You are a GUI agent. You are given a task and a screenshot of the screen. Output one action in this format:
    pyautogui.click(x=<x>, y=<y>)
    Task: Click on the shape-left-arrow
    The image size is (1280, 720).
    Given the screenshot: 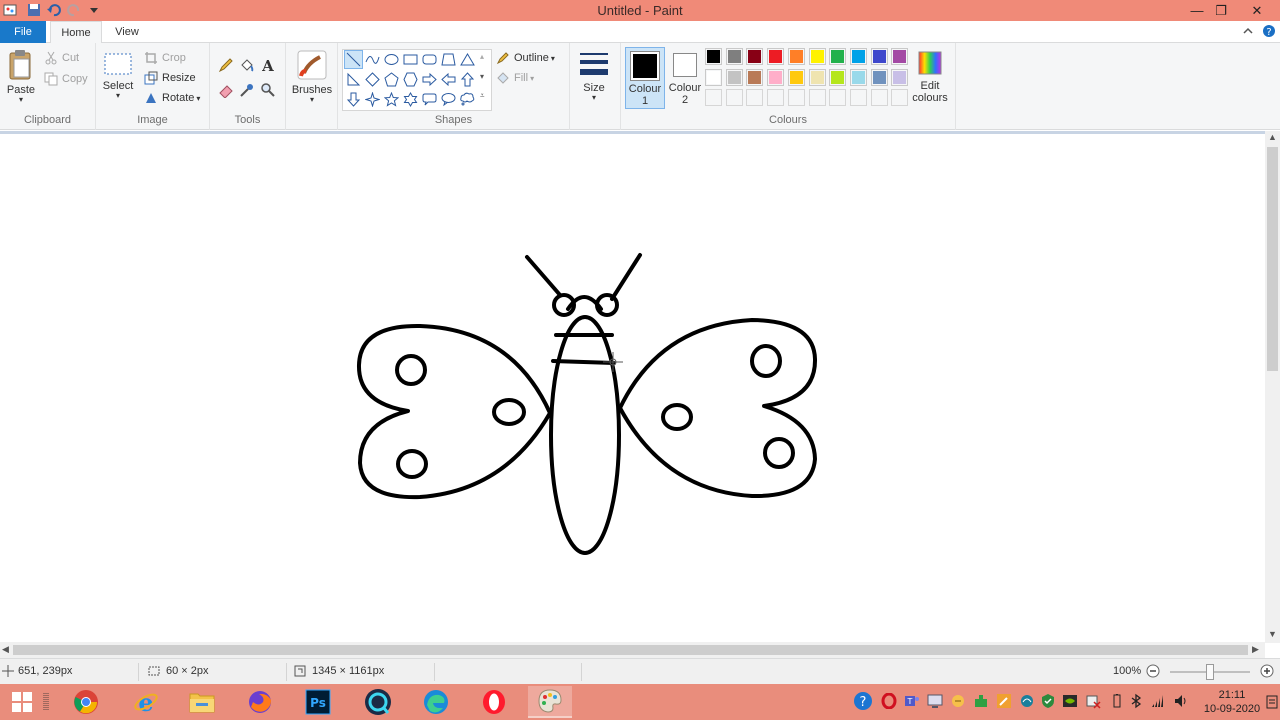 What is the action you would take?
    pyautogui.click(x=448, y=79)
    